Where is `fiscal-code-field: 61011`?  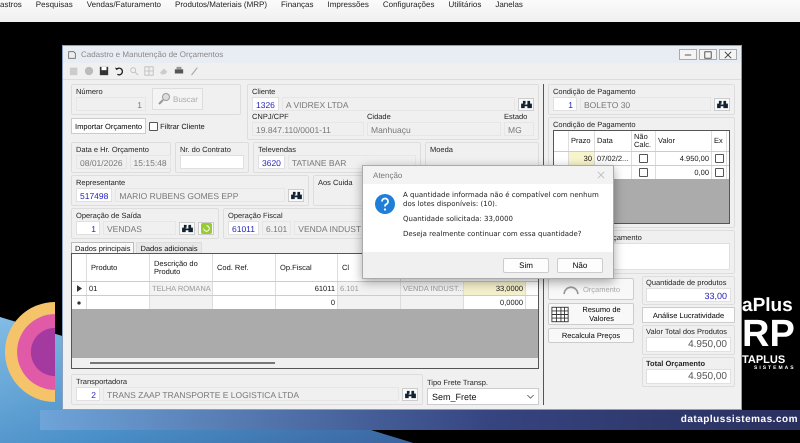
fiscal-code-field: 61011 is located at coordinates (244, 228).